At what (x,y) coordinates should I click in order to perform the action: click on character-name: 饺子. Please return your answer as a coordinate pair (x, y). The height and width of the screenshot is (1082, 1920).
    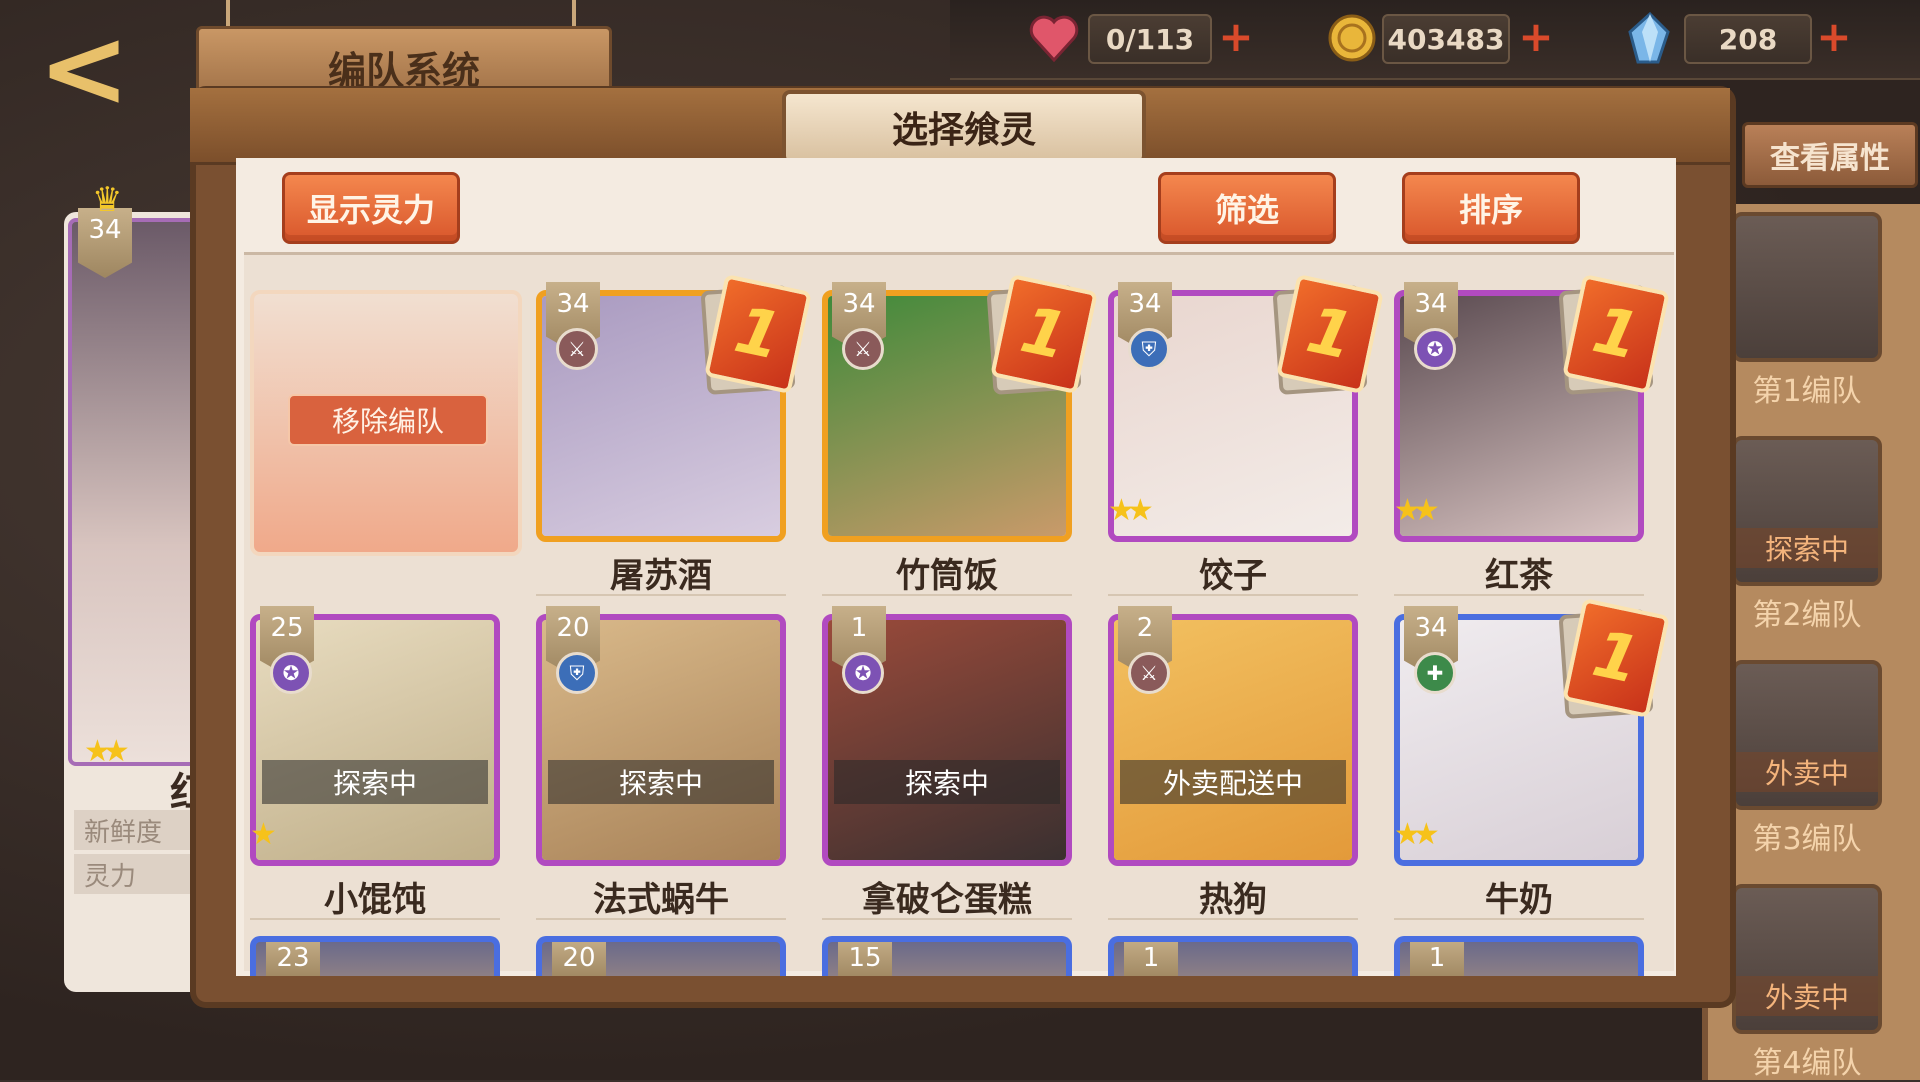
    Looking at the image, I should click on (1233, 572).